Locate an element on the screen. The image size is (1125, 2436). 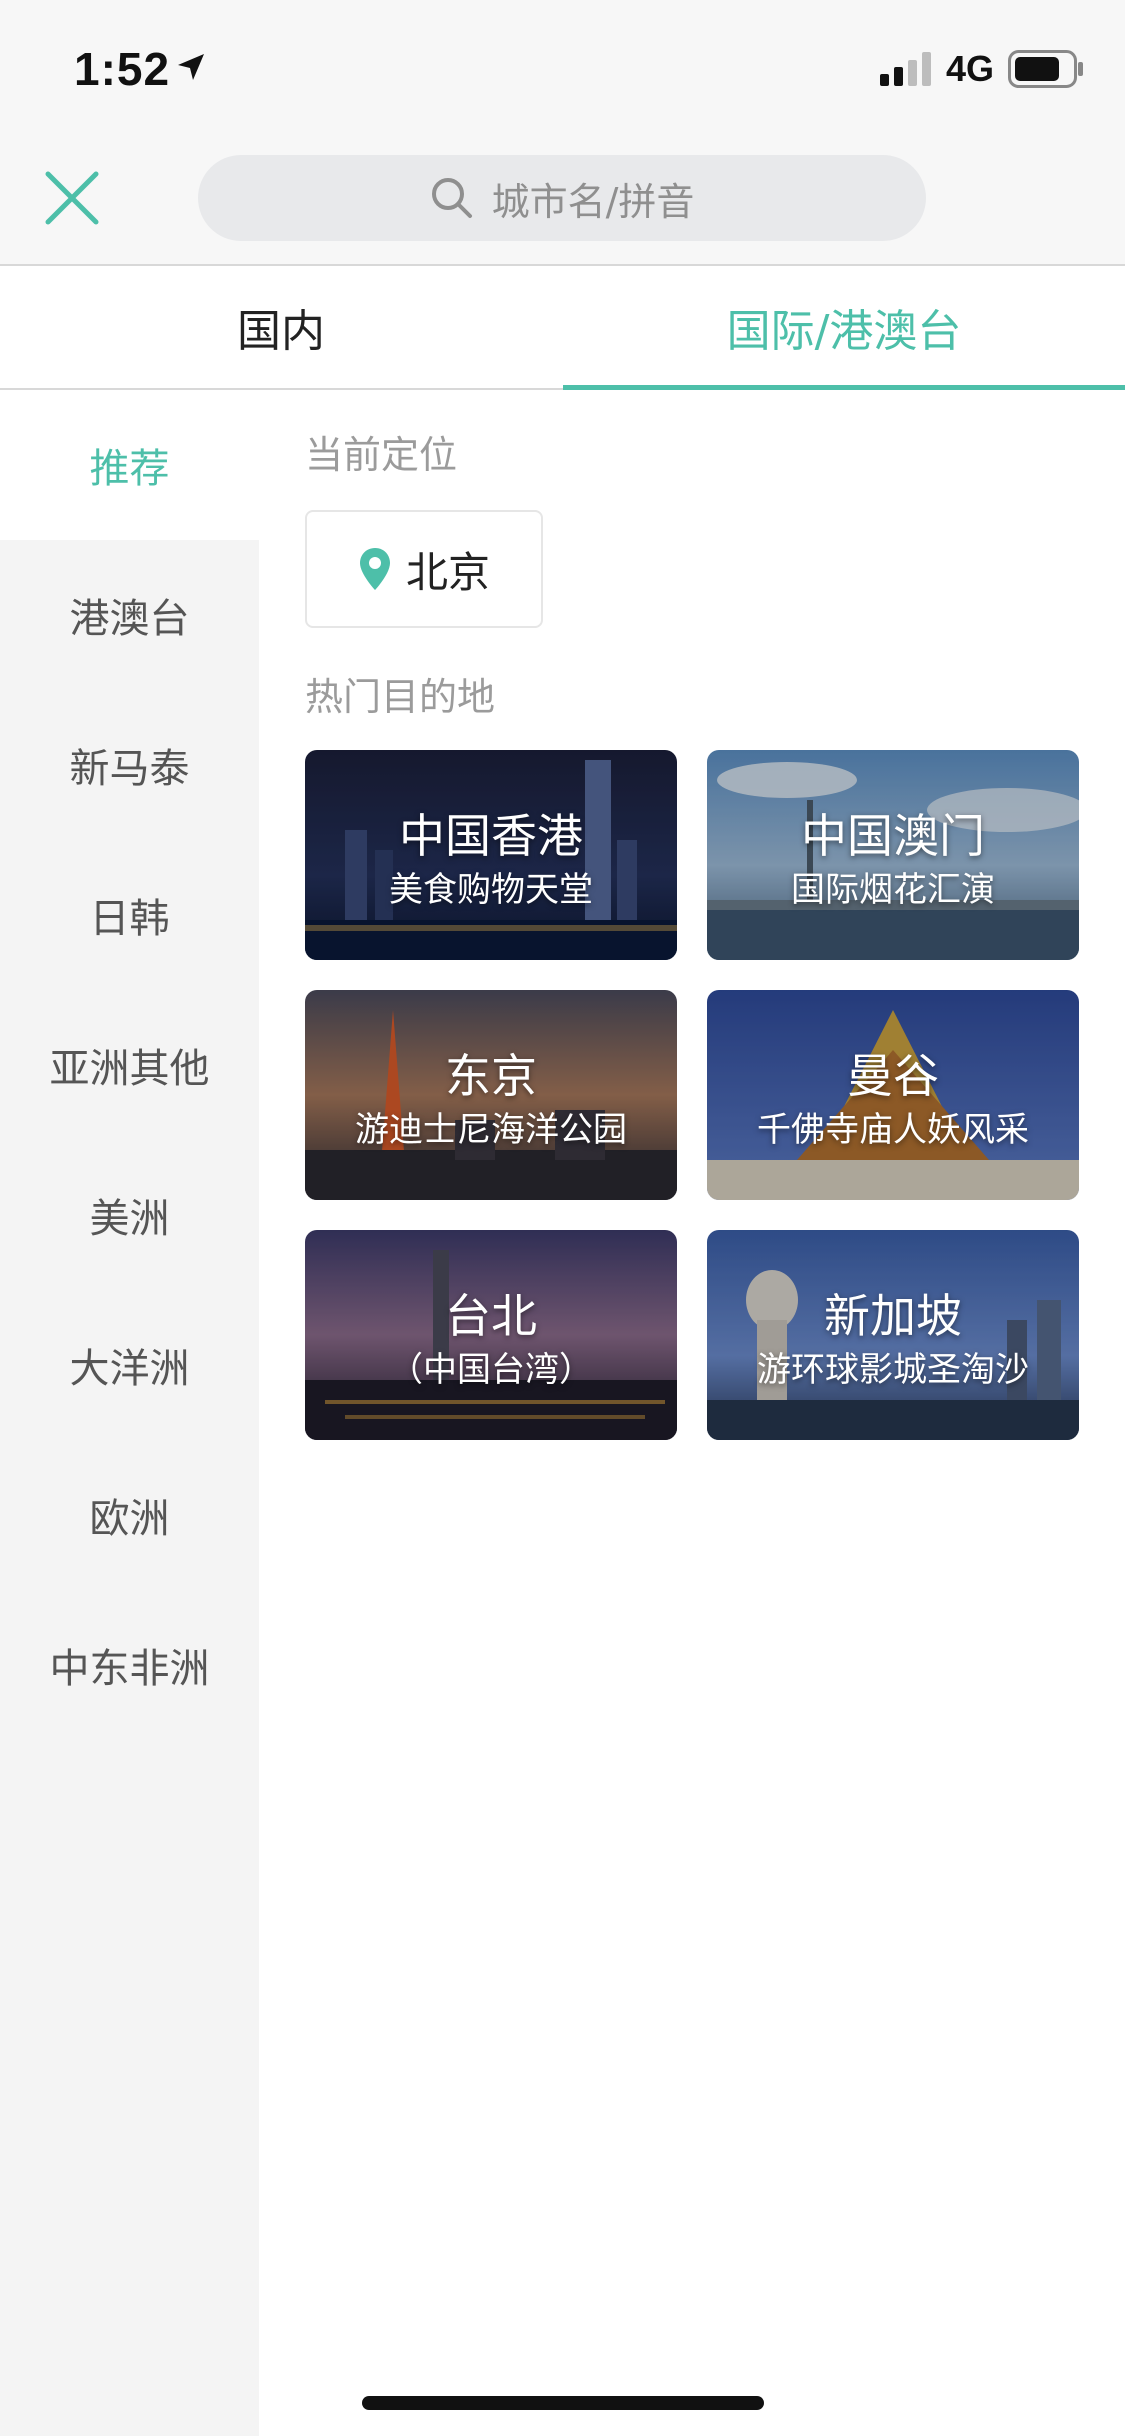
search-input: 城市名/拼音 is located at coordinates (562, 198).